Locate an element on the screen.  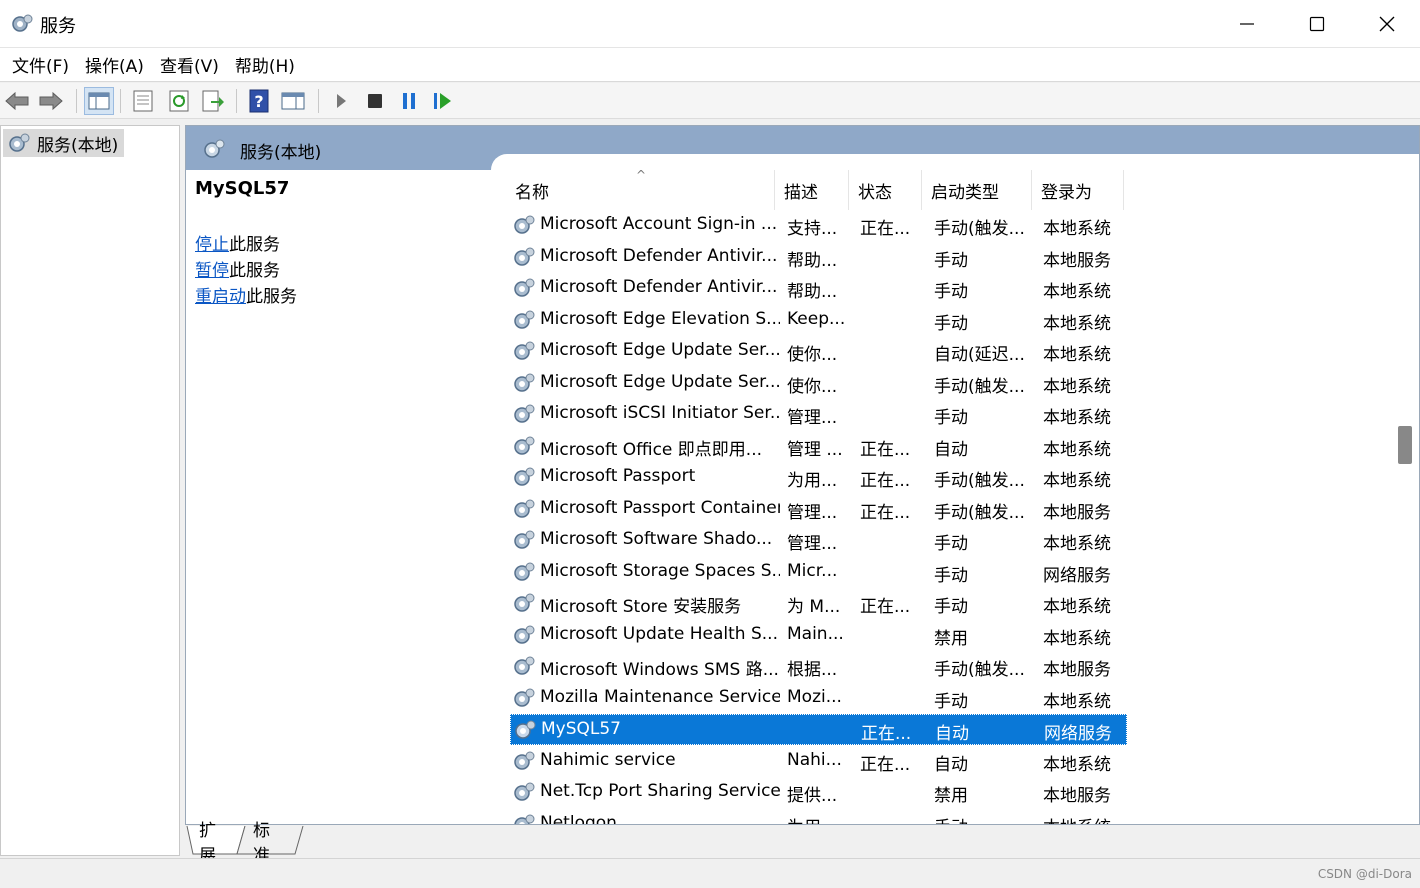
cell-name: Microsoft Passport Container is located at coordinates (660, 507).